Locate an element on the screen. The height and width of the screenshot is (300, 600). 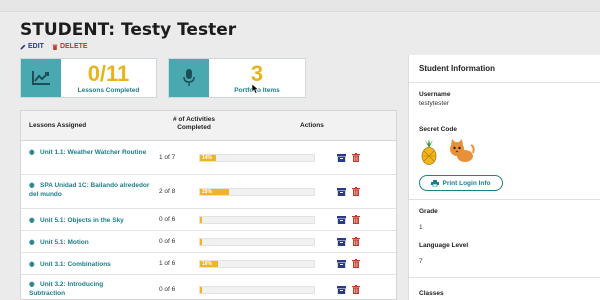
table-row: ◉ Unit 3.1: Combinations 1 of 6 16% is located at coordinates (208, 264).